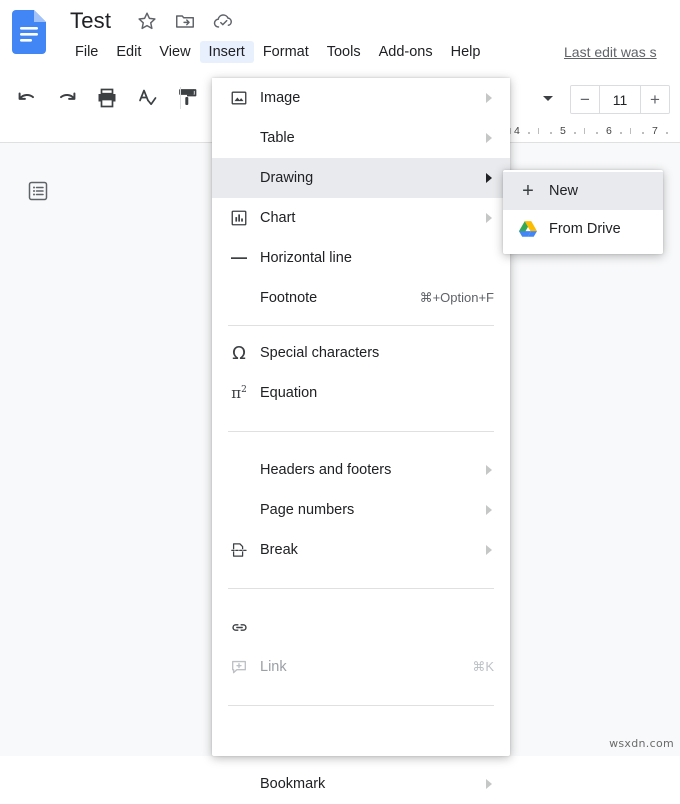 The image size is (680, 804). Describe the element at coordinates (466, 52) in the screenshot. I see `menu-help: Help` at that location.